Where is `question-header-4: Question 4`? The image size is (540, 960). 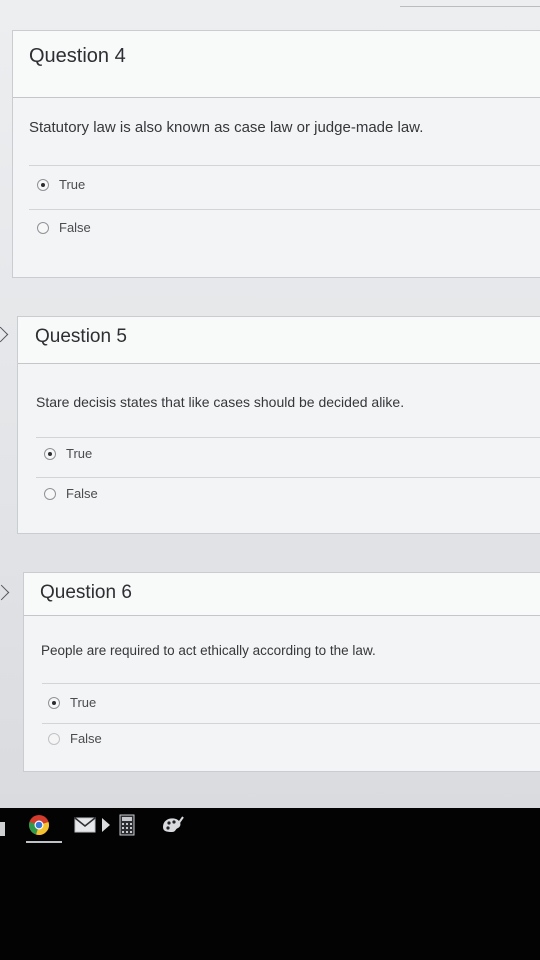 question-header-4: Question 4 is located at coordinates (276, 64).